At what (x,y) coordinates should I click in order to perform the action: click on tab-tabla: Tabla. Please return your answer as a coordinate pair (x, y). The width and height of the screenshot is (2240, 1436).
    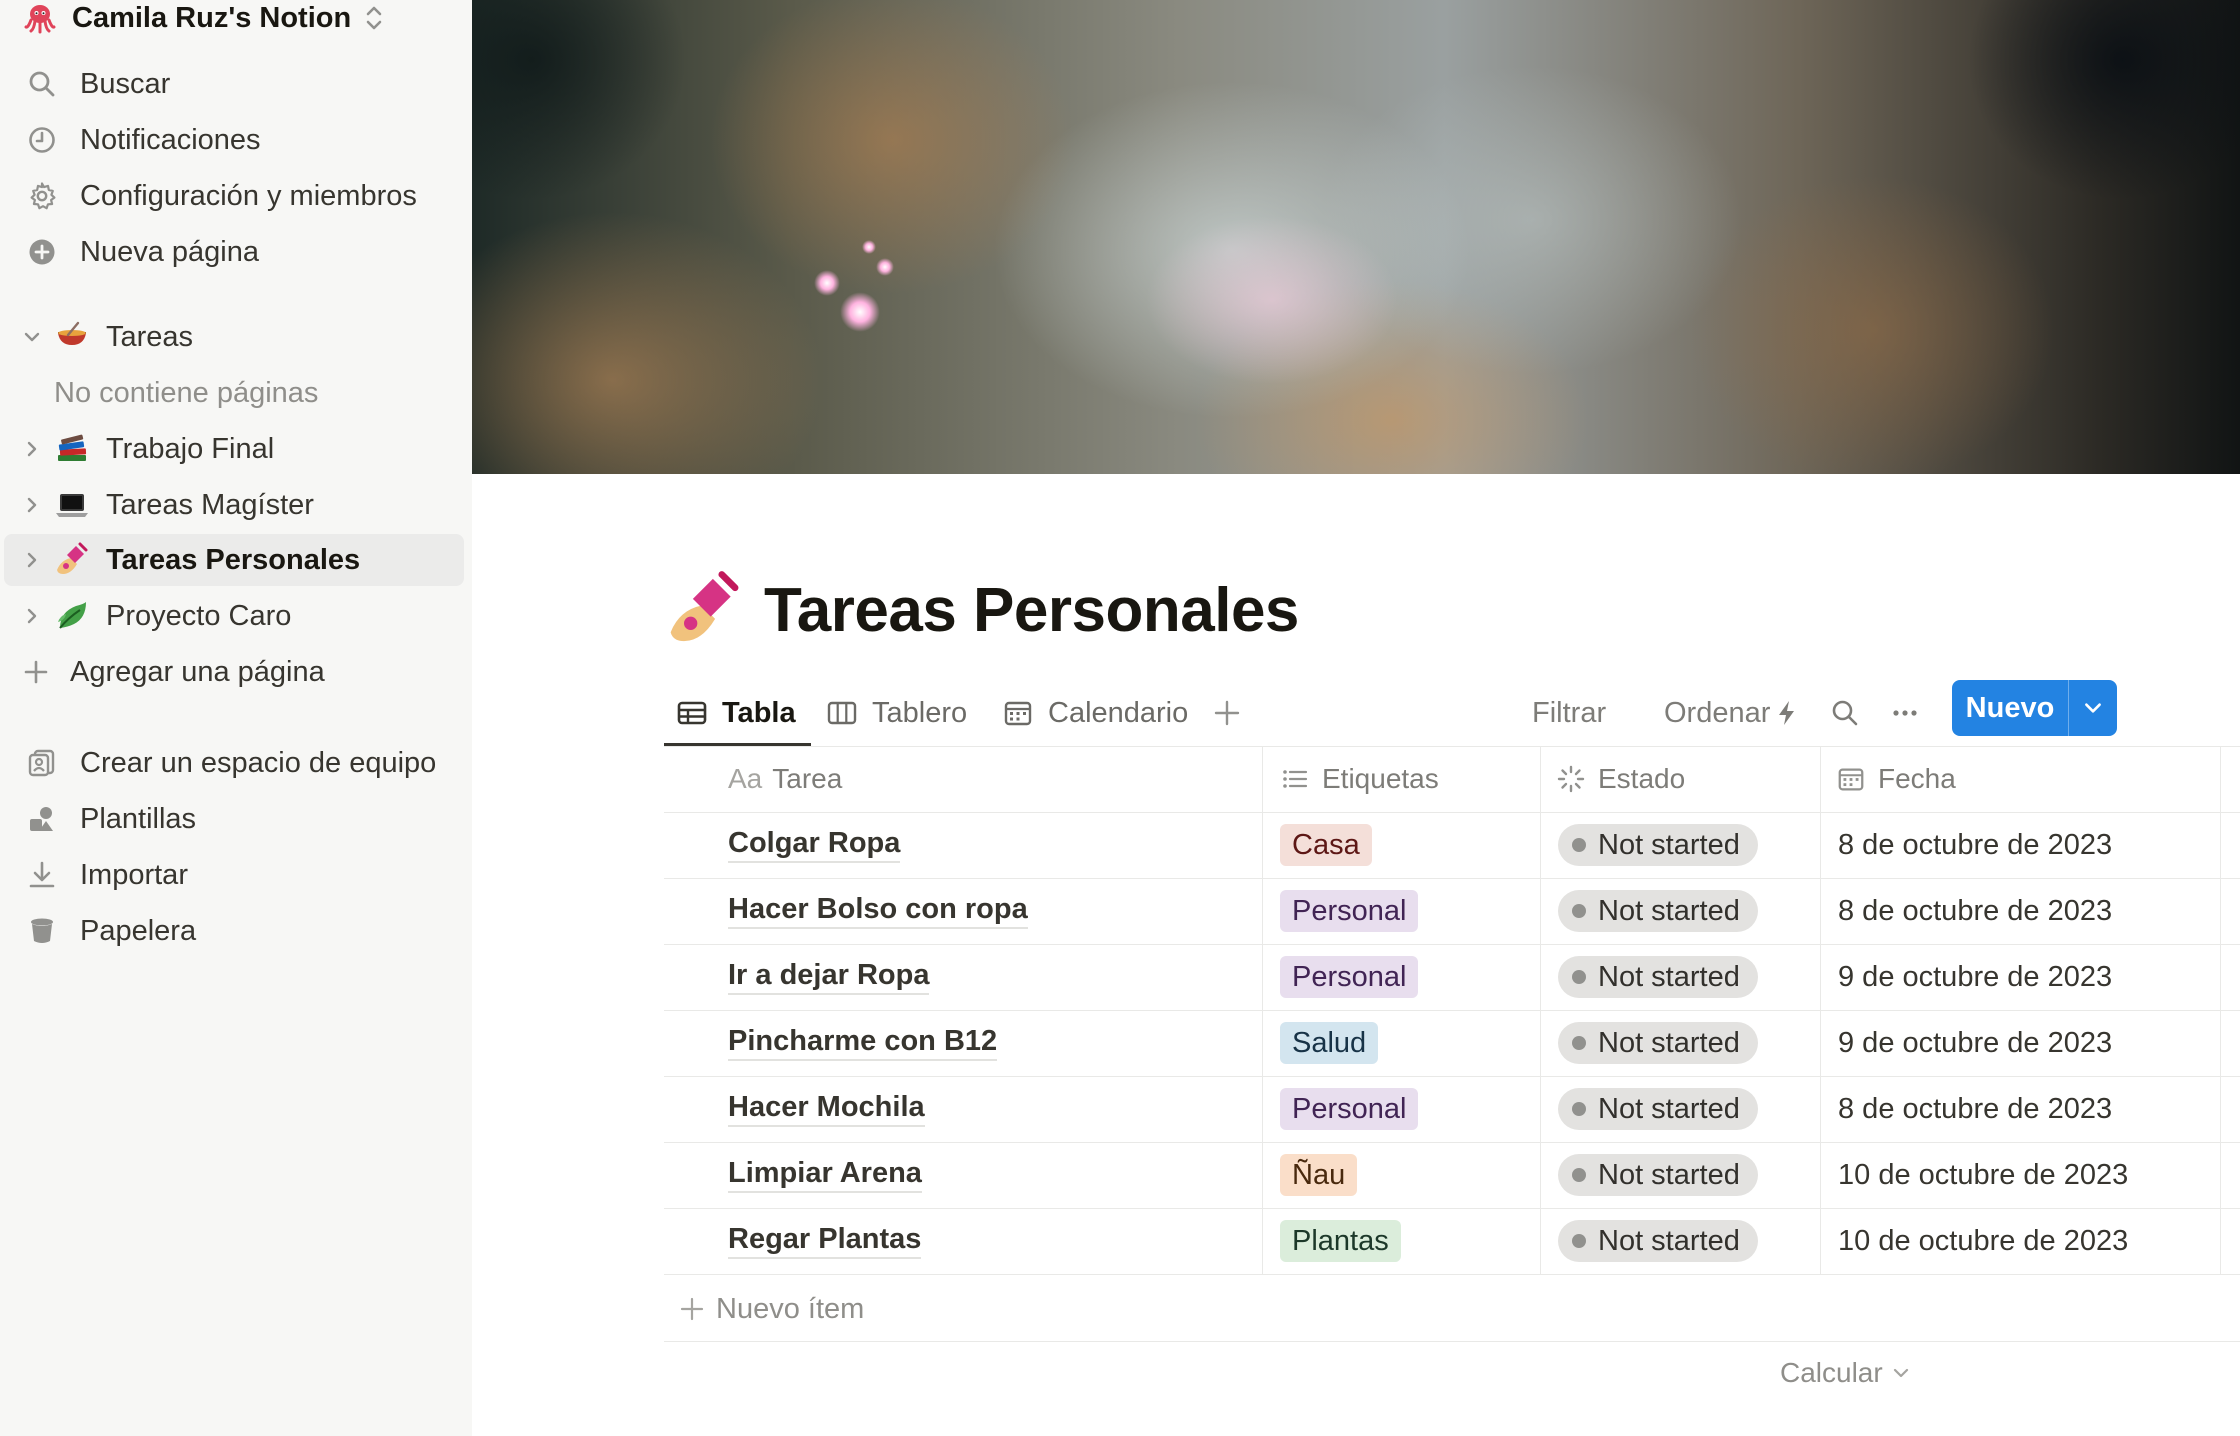
    Looking at the image, I should click on (736, 713).